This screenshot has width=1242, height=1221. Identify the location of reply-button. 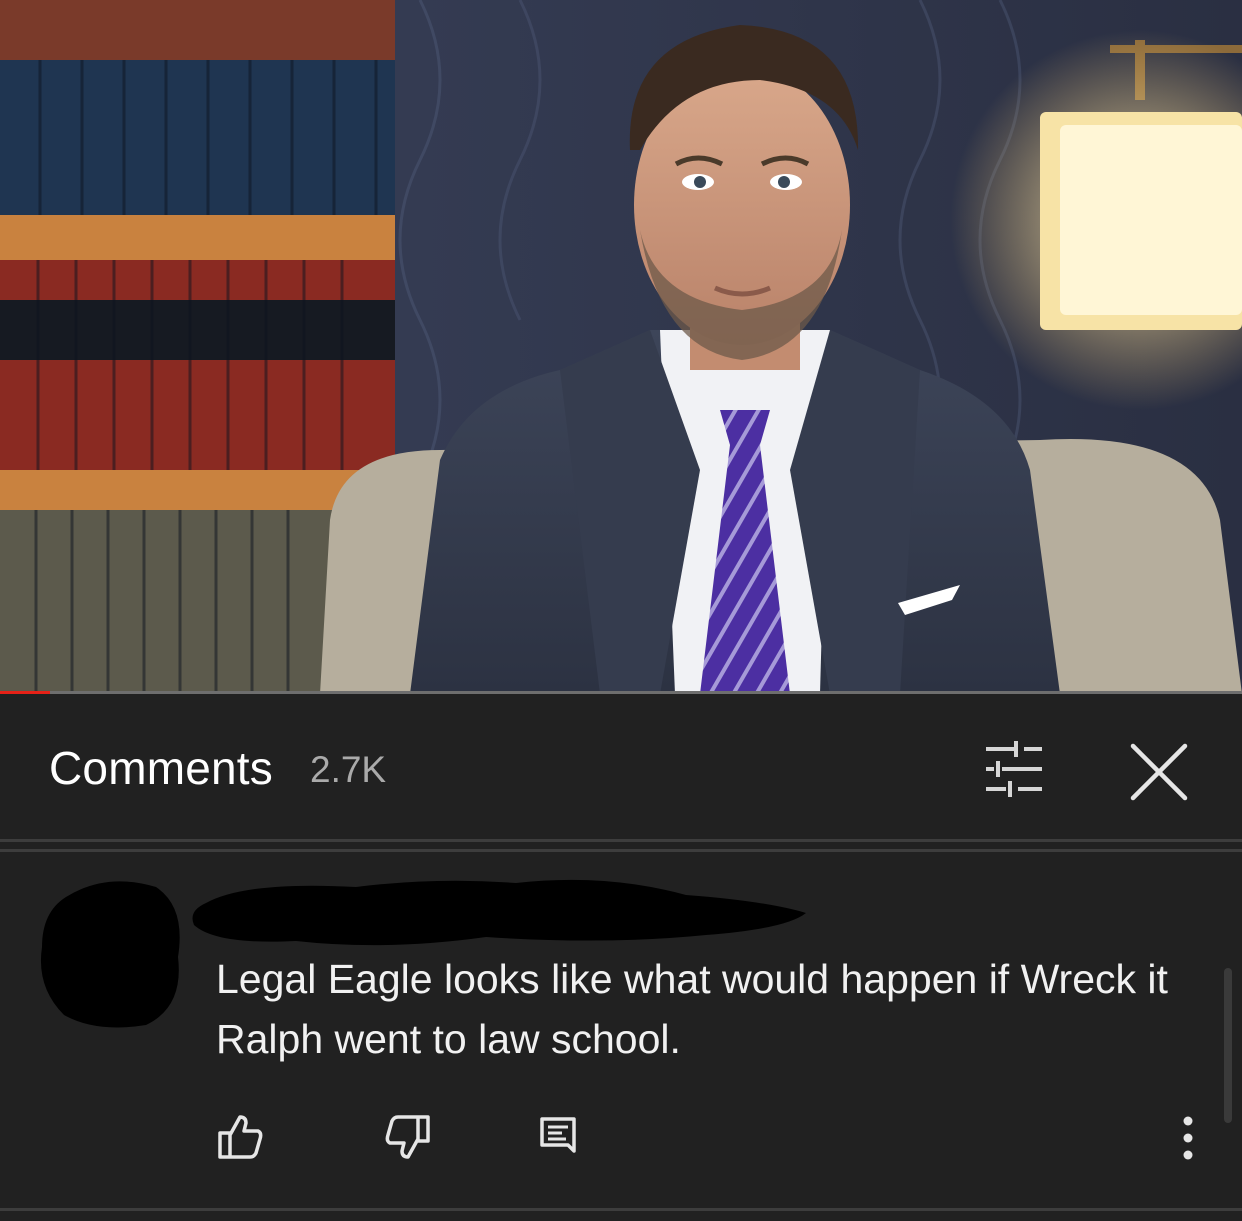
(558, 1137).